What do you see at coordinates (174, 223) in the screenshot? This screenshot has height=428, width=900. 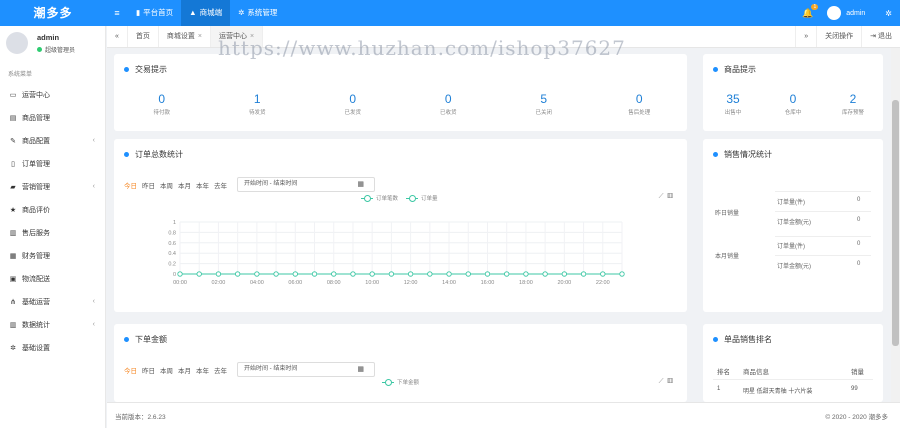 I see `y-tick-label: 1` at bounding box center [174, 223].